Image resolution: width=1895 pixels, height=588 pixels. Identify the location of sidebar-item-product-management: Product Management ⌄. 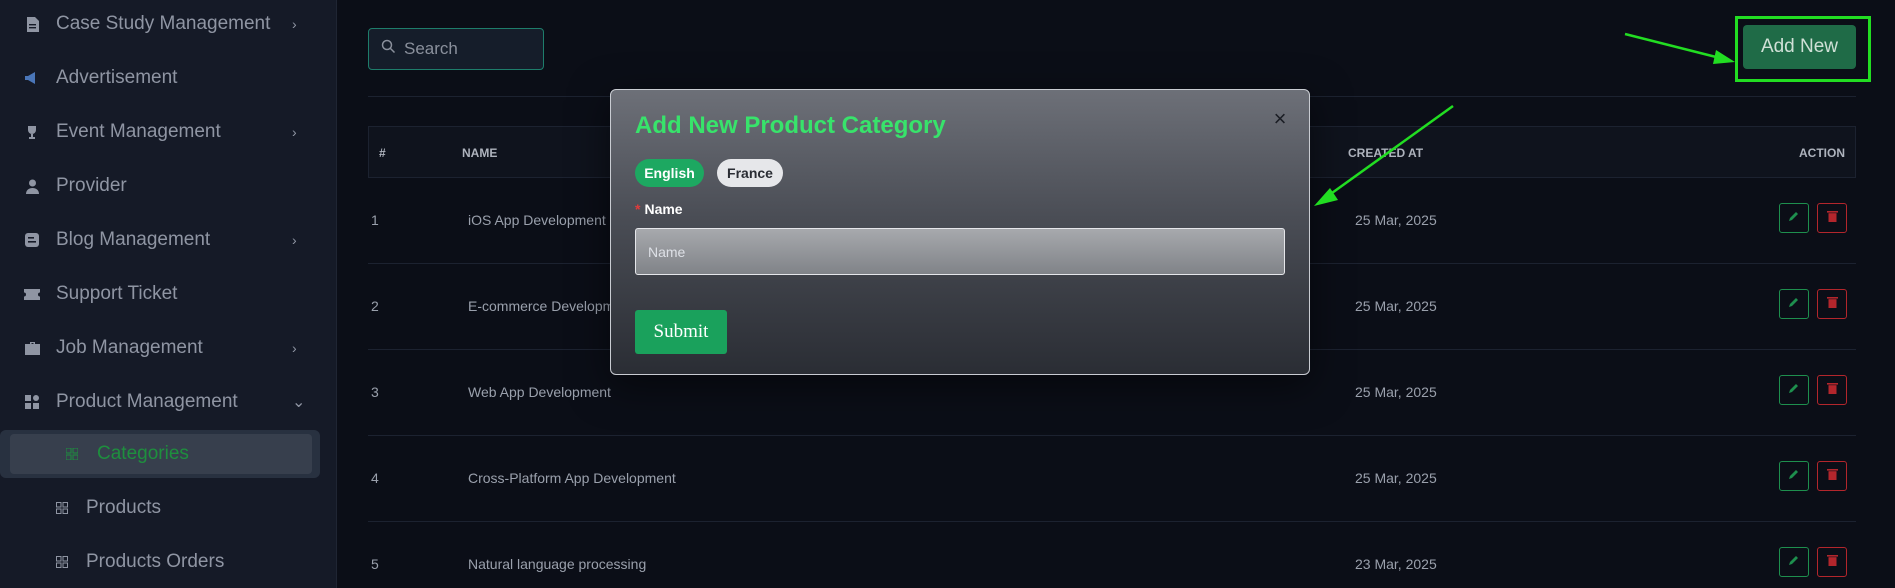
(168, 402).